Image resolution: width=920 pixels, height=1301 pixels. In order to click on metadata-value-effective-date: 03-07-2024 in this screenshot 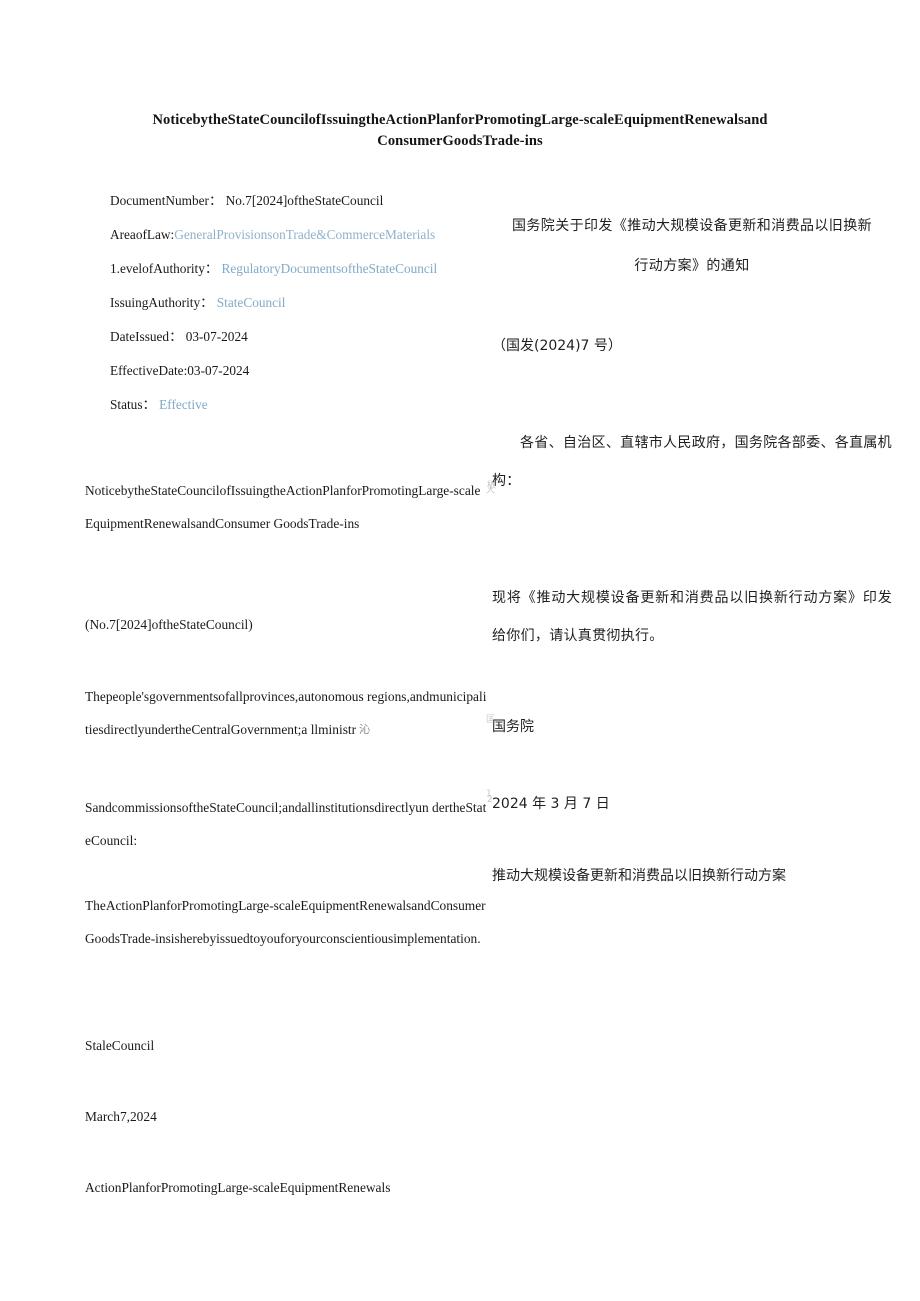, I will do `click(218, 370)`.